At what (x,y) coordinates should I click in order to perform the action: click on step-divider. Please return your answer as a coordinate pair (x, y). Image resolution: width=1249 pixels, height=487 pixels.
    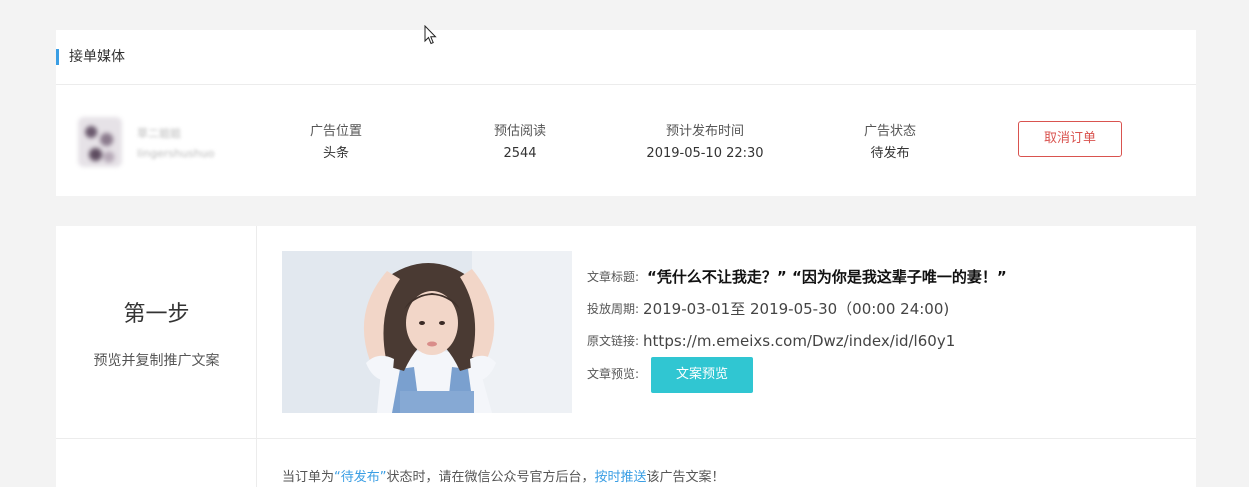
    Looking at the image, I should click on (626, 438).